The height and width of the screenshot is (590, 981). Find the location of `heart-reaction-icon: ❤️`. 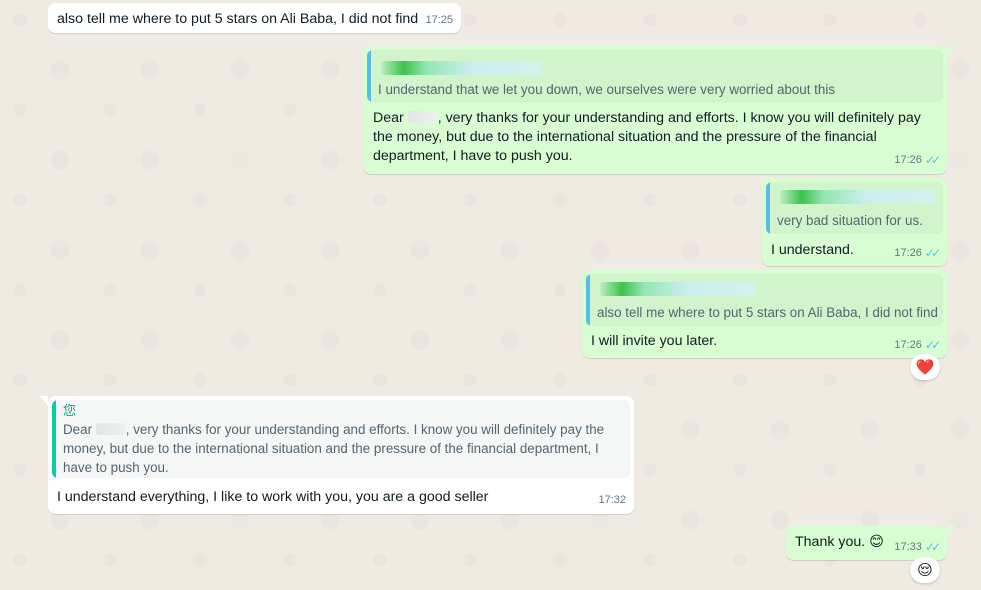

heart-reaction-icon: ❤️ is located at coordinates (925, 367).